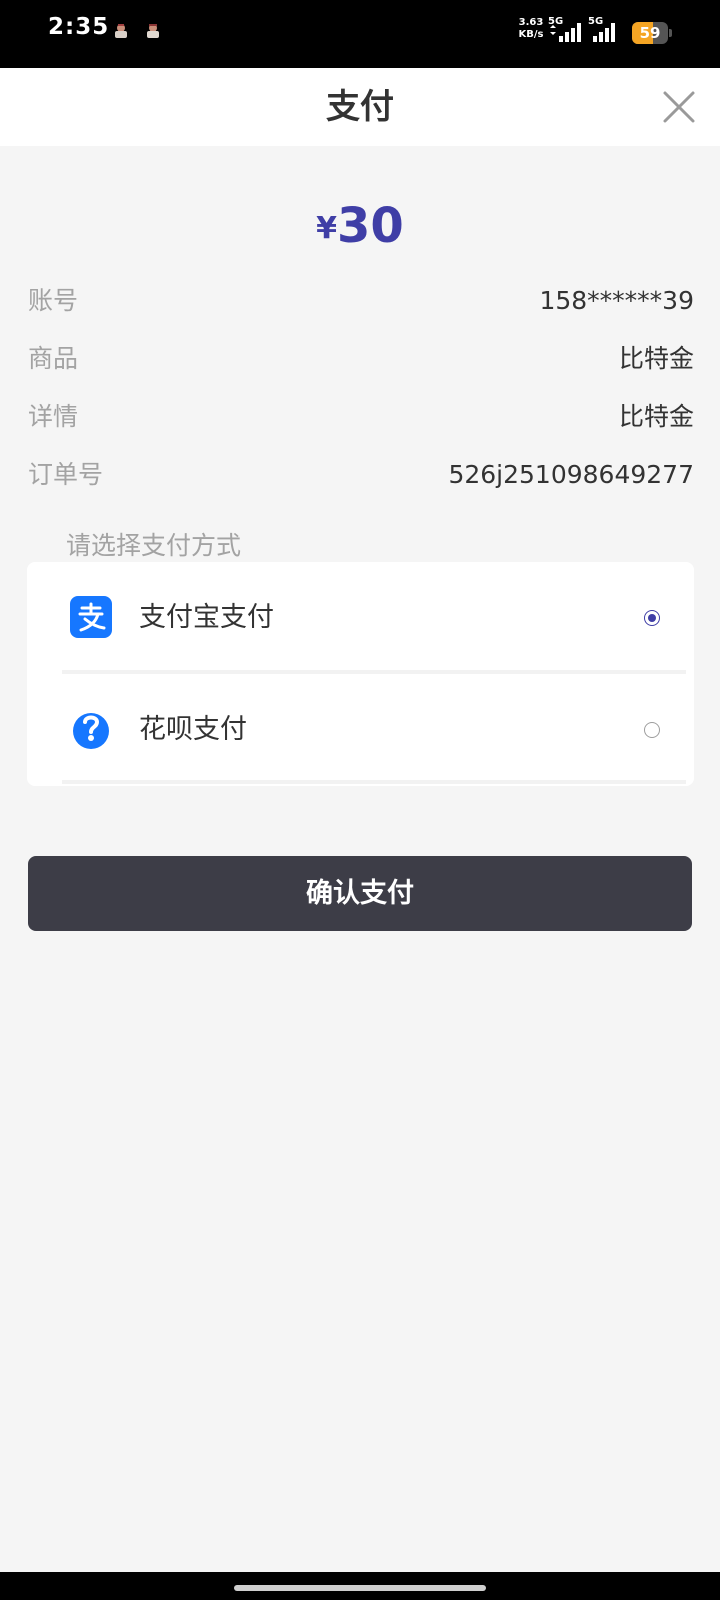 This screenshot has width=720, height=1600. What do you see at coordinates (374, 782) in the screenshot?
I see `divider` at bounding box center [374, 782].